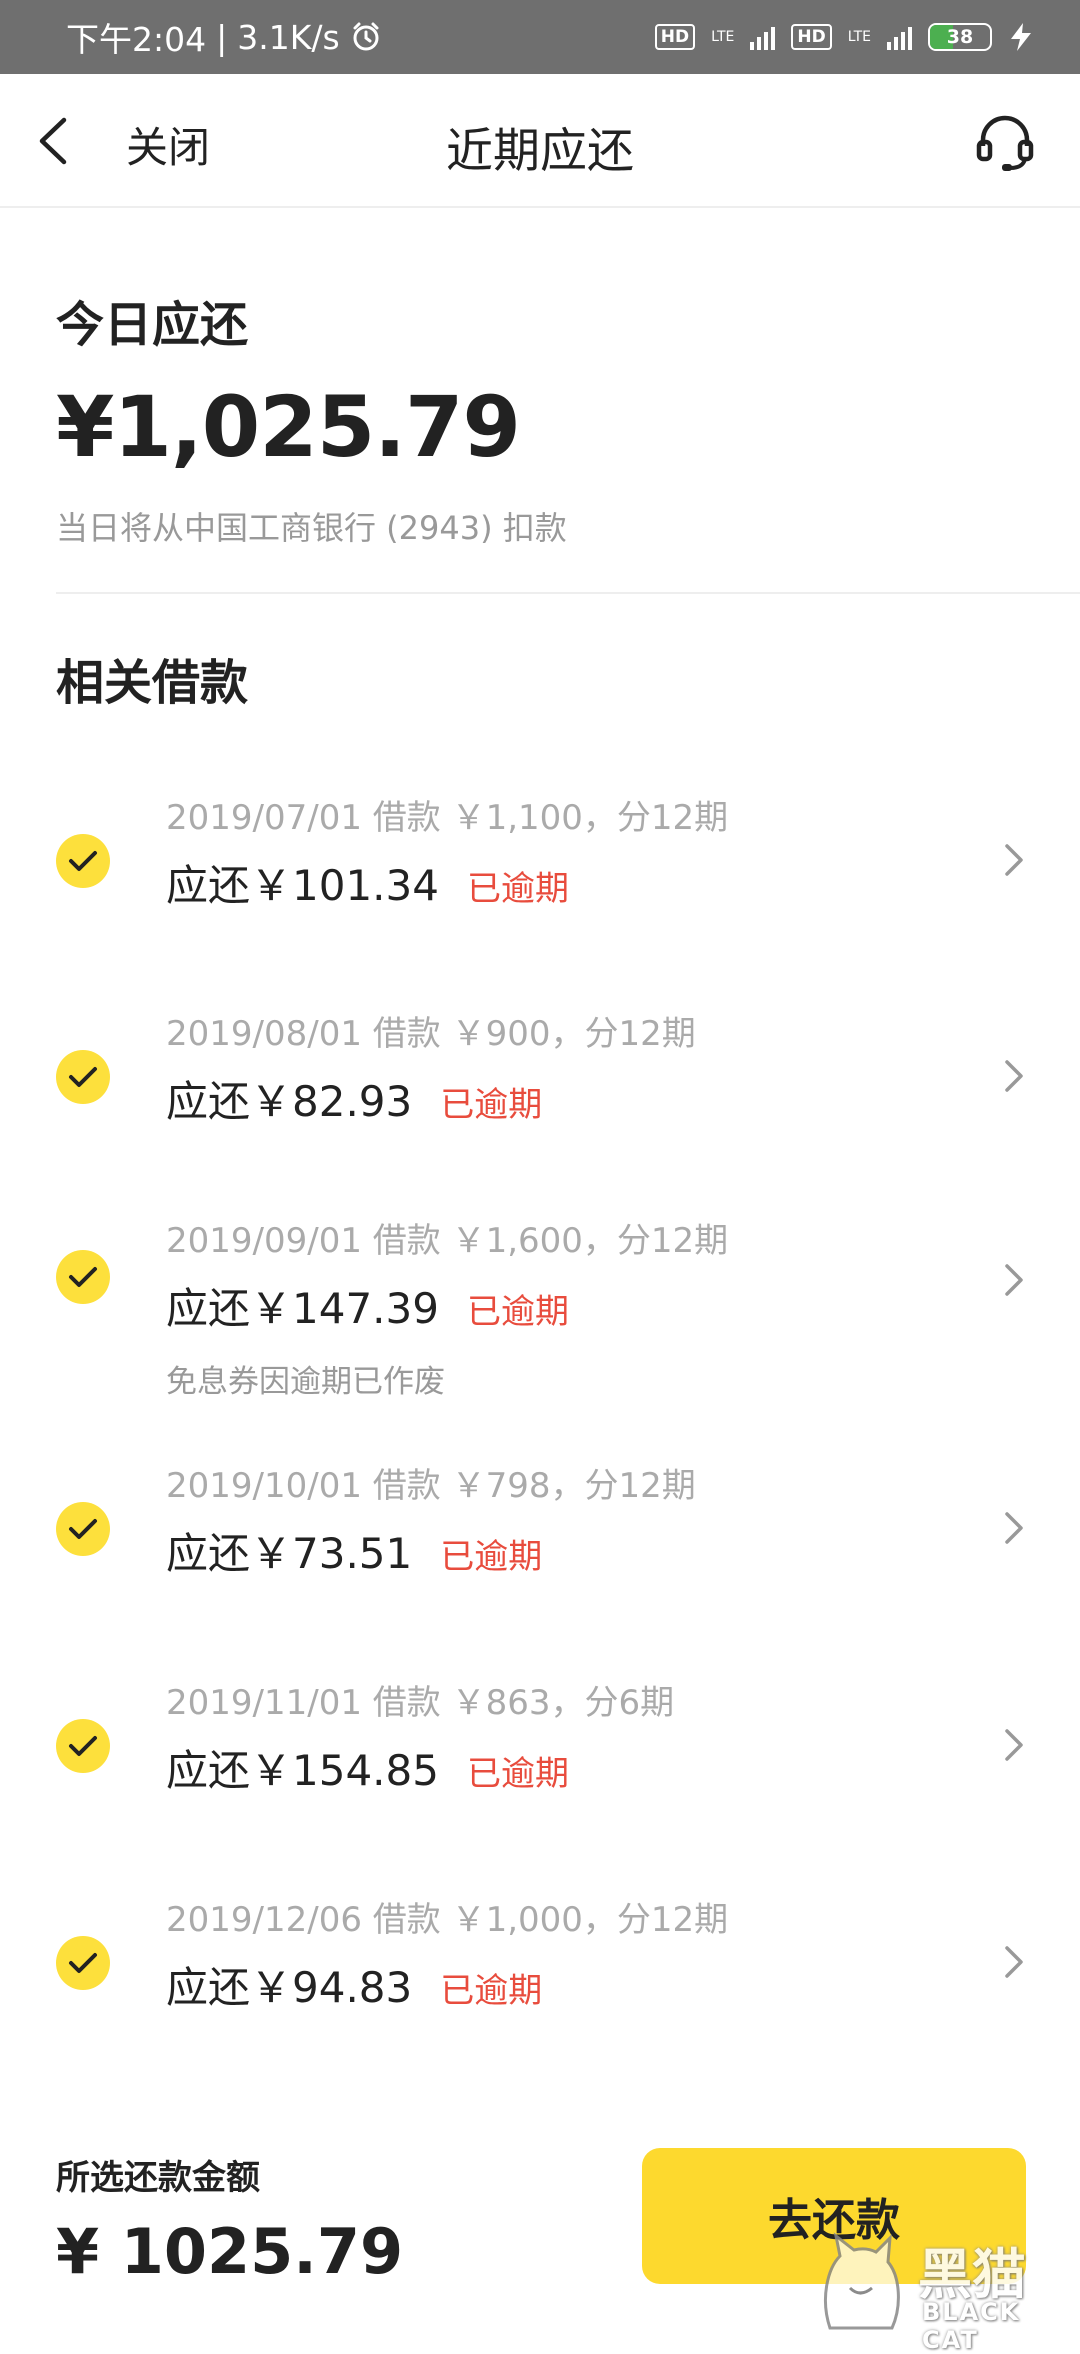  Describe the element at coordinates (447, 1920) in the screenshot. I see `loan-info: 2019/12/06 借款 ￥1,000，分12期` at that location.